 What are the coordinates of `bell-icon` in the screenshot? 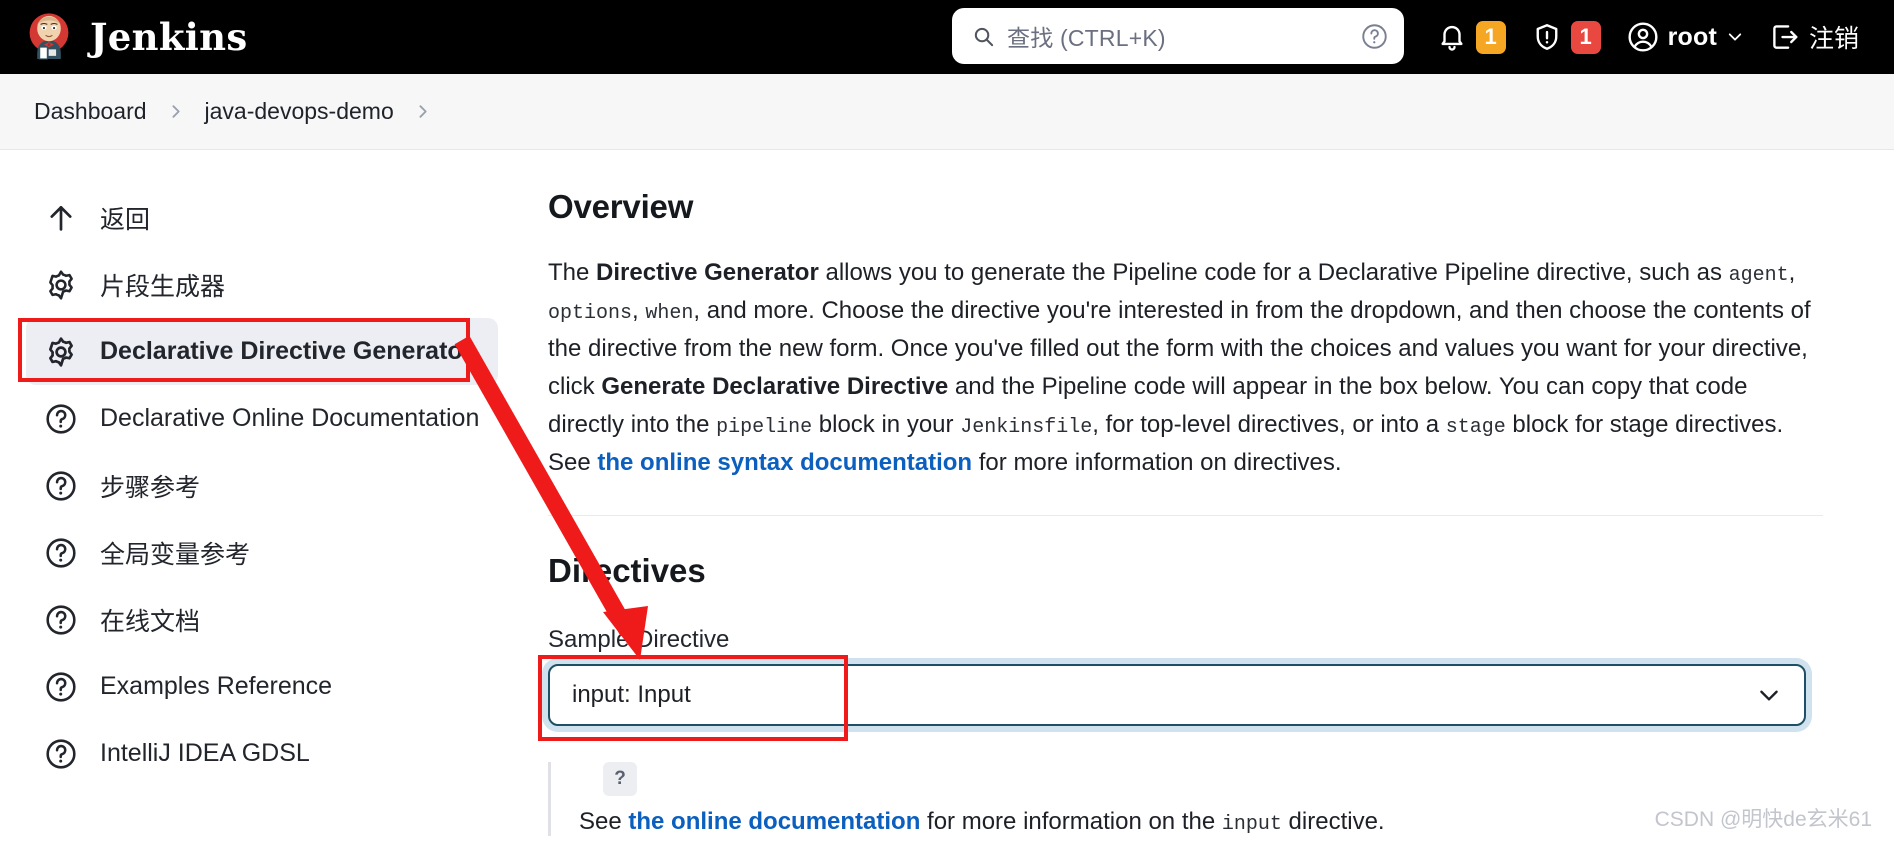 It's located at (1452, 38).